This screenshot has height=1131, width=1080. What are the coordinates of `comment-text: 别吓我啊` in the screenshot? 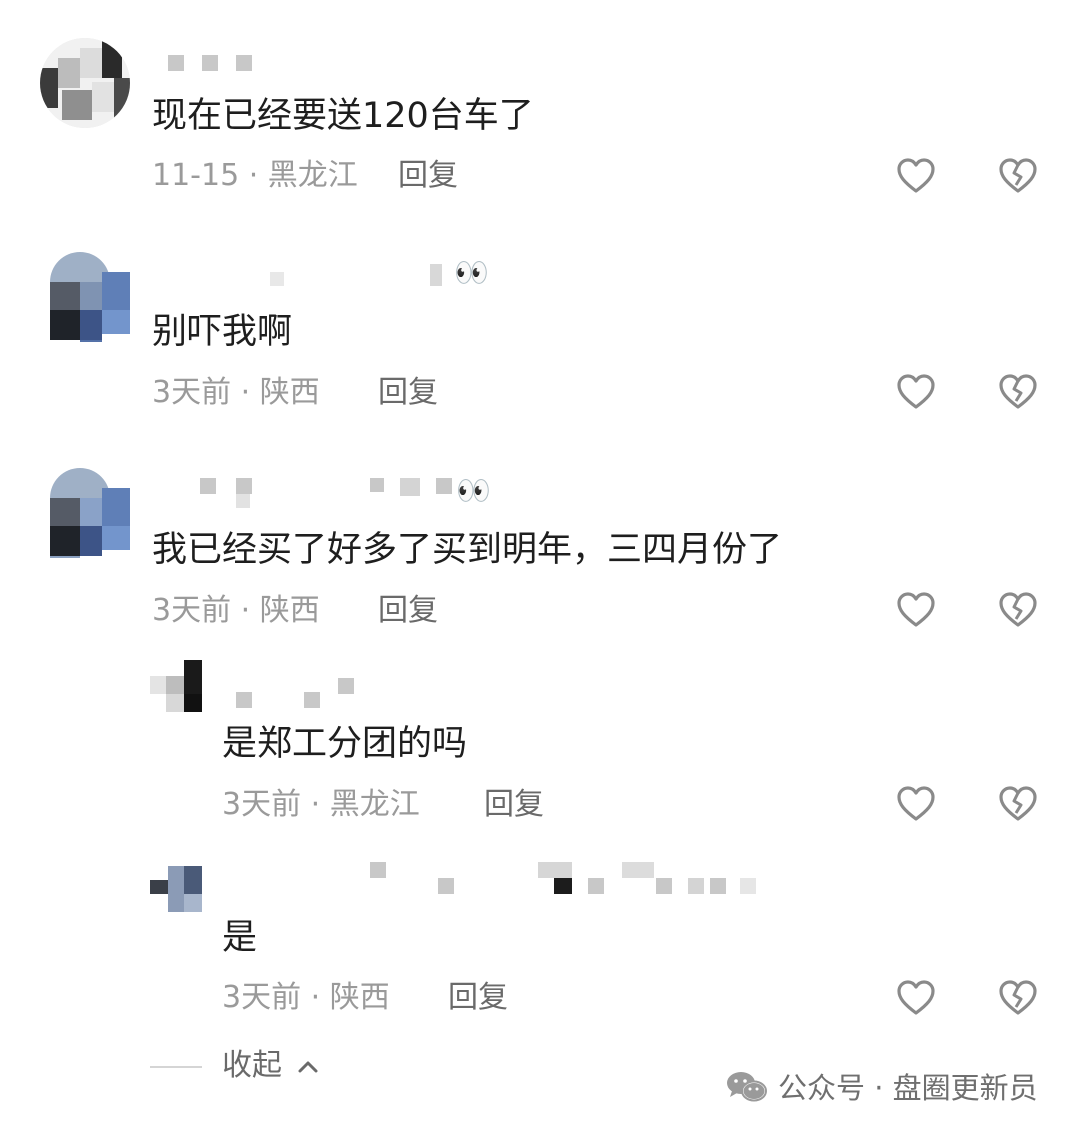 It's located at (222, 332).